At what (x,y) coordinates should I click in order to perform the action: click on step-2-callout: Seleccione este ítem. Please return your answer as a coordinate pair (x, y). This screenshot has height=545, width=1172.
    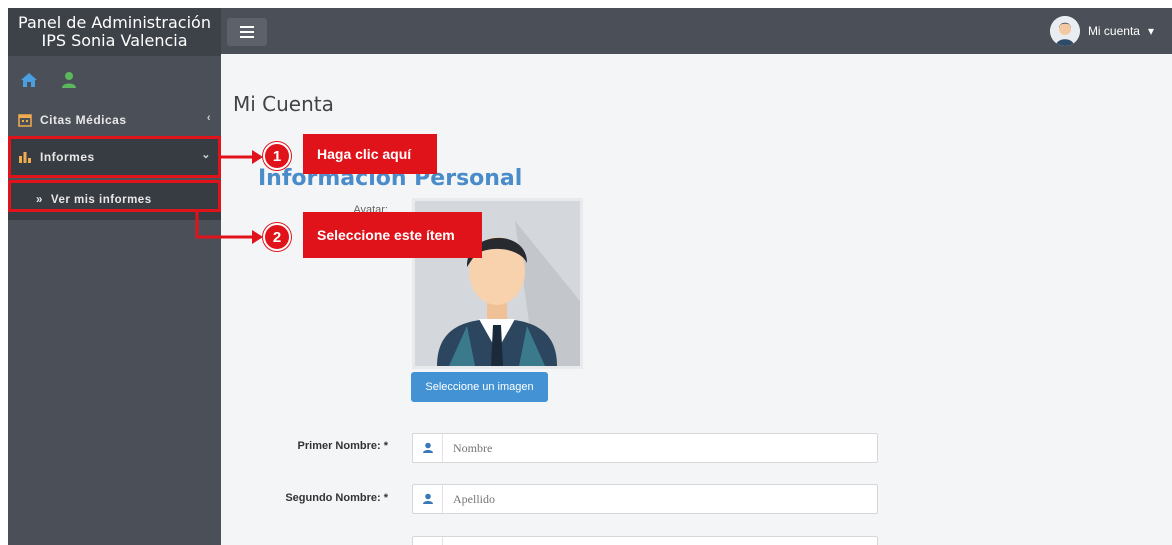
    Looking at the image, I should click on (392, 235).